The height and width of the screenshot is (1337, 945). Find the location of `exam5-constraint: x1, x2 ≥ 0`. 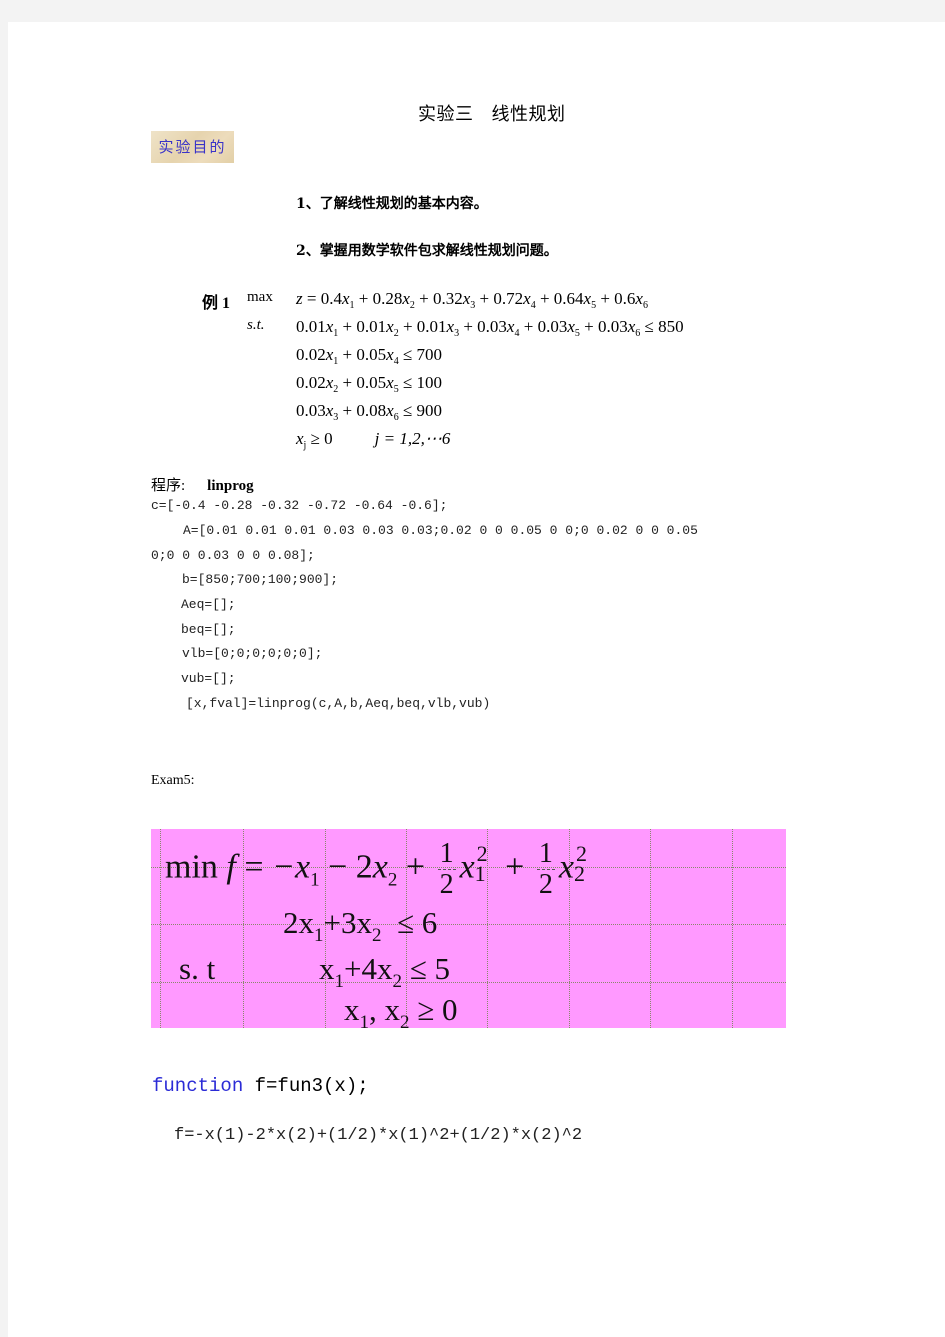

exam5-constraint: x1, x2 ≥ 0 is located at coordinates (401, 1010).